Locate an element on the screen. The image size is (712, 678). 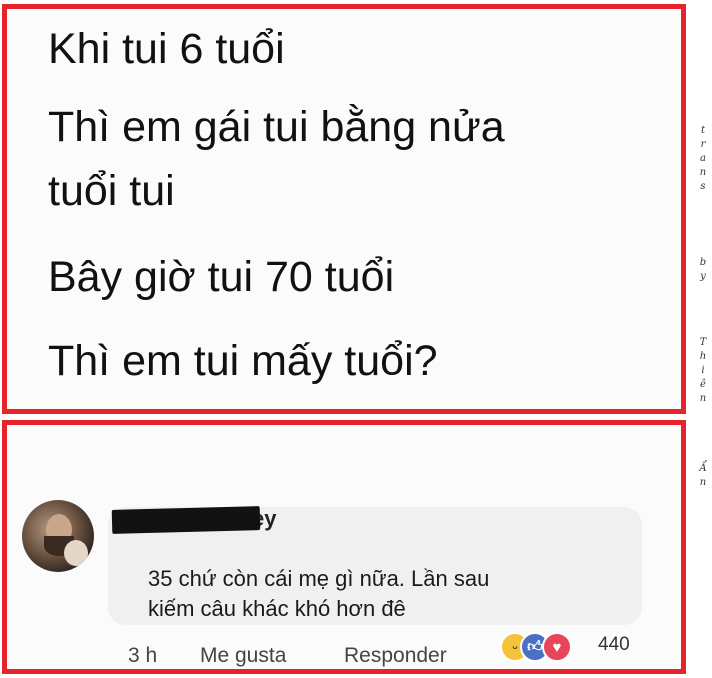
question-line-4: Bây giờ tui 70 tuổi is located at coordinates (221, 277).